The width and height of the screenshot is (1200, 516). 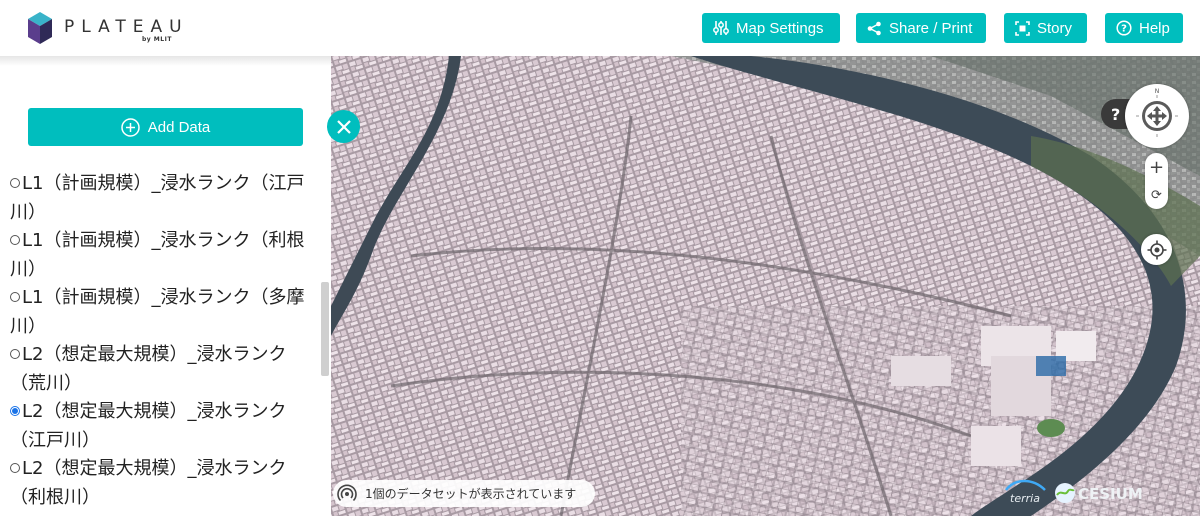 What do you see at coordinates (1110, 494) in the screenshot?
I see `svg-text: CESIUM` at bounding box center [1110, 494].